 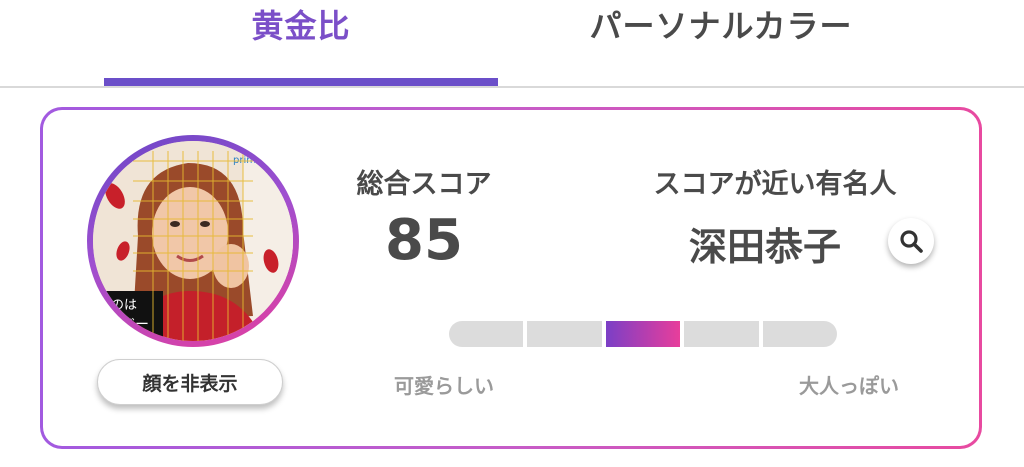 I want to click on svg-text: クジー, so click(x=128, y=325).